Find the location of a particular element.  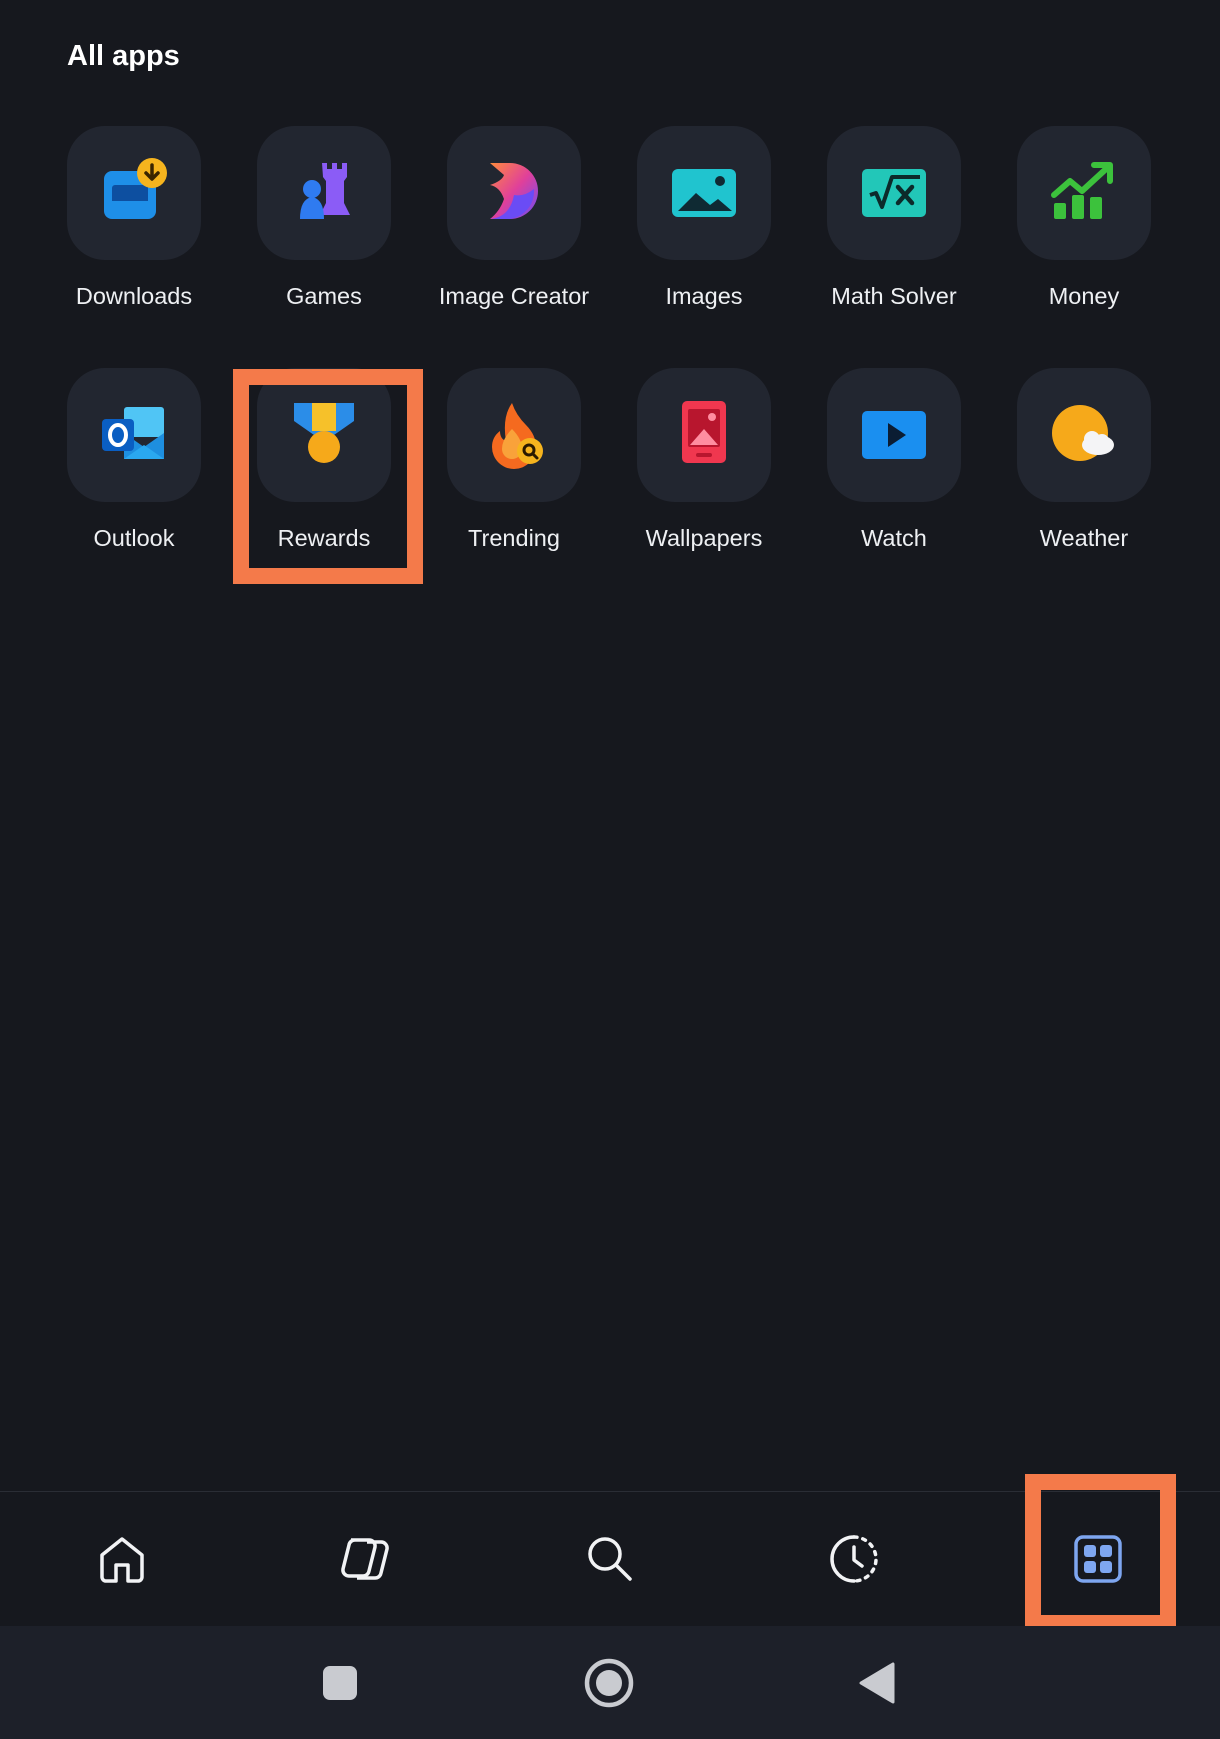

back-triangle-icon is located at coordinates (877, 1682).